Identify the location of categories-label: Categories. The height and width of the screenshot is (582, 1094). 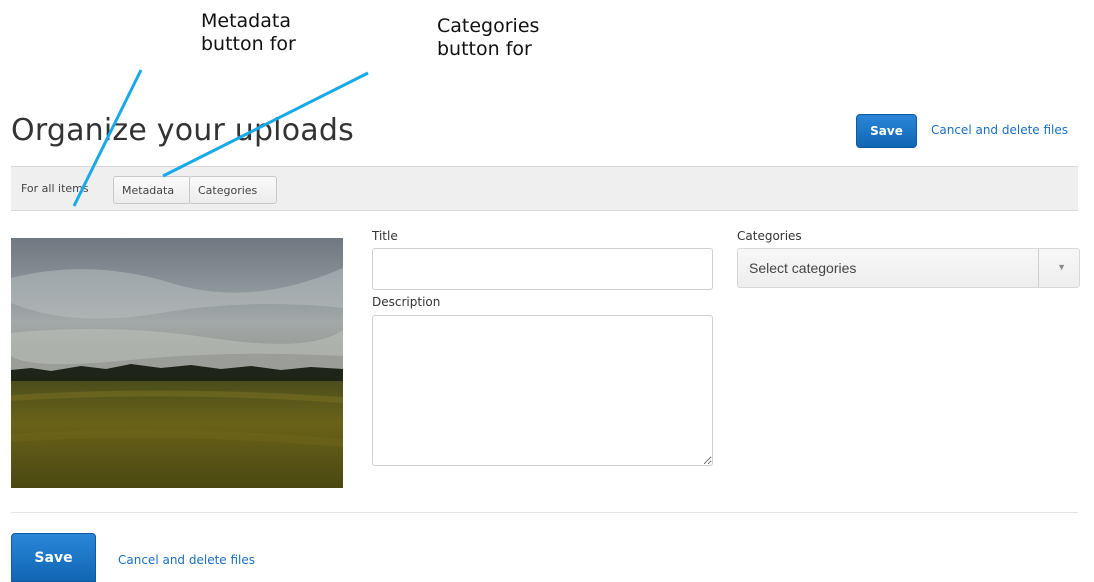
(769, 236).